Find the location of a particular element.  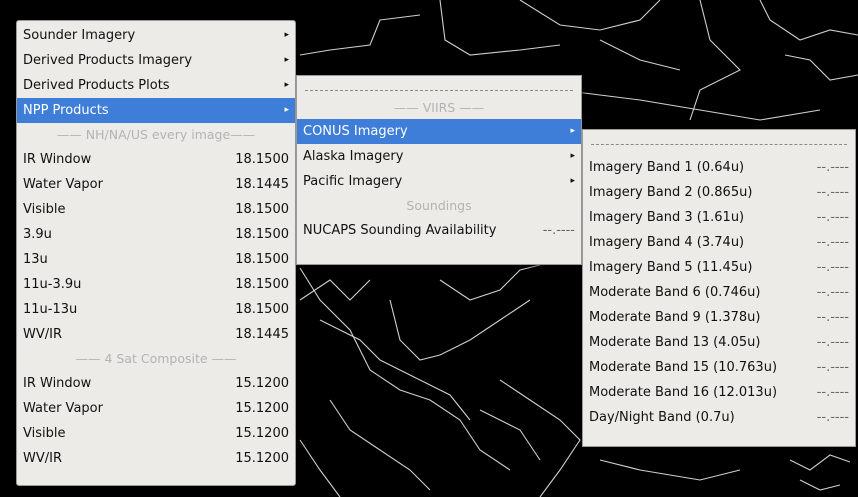

section-title-nh-na-us: —— NH/NA/US every image—— is located at coordinates (156, 134).